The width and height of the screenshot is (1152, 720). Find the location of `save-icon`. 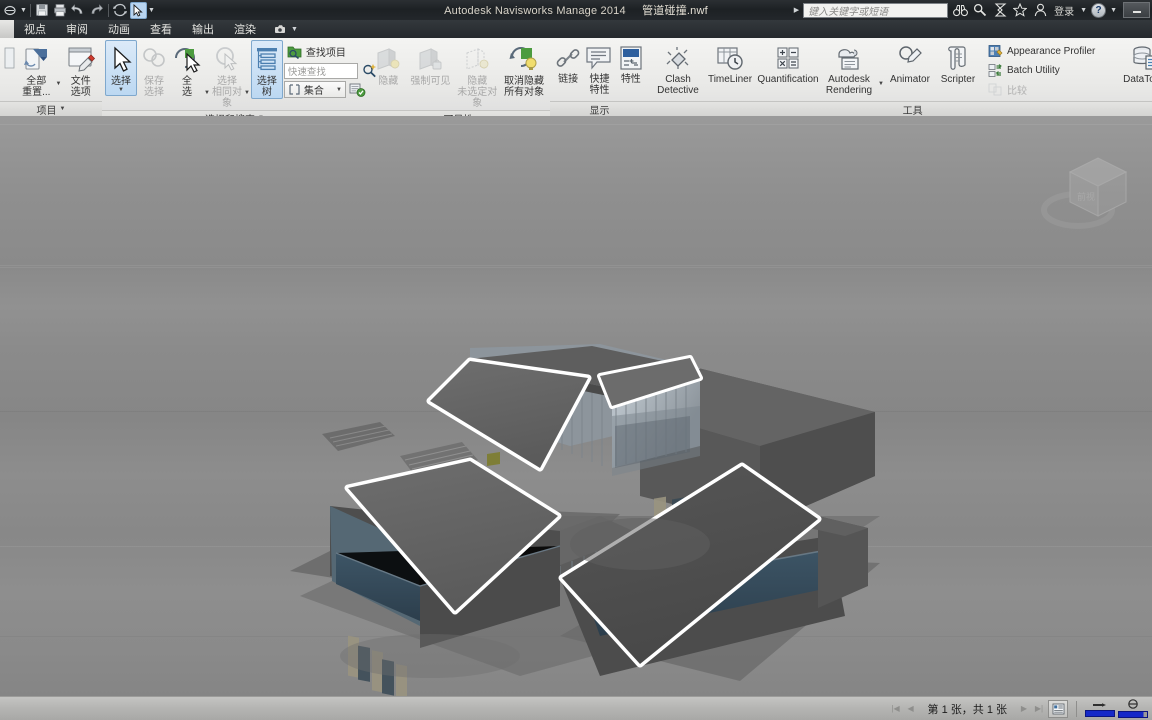

save-icon is located at coordinates (42, 10).